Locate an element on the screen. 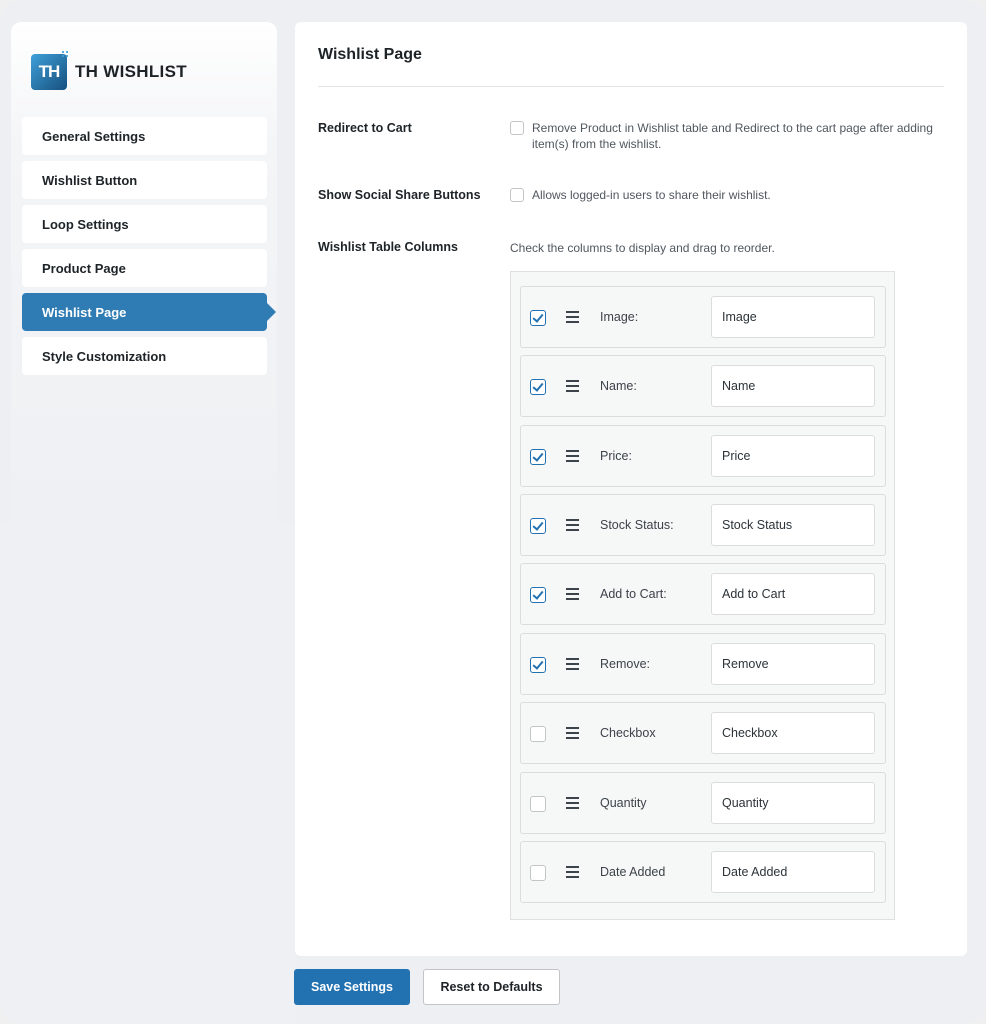  column-item-add-to-cart: Add to Cart: is located at coordinates (703, 594).